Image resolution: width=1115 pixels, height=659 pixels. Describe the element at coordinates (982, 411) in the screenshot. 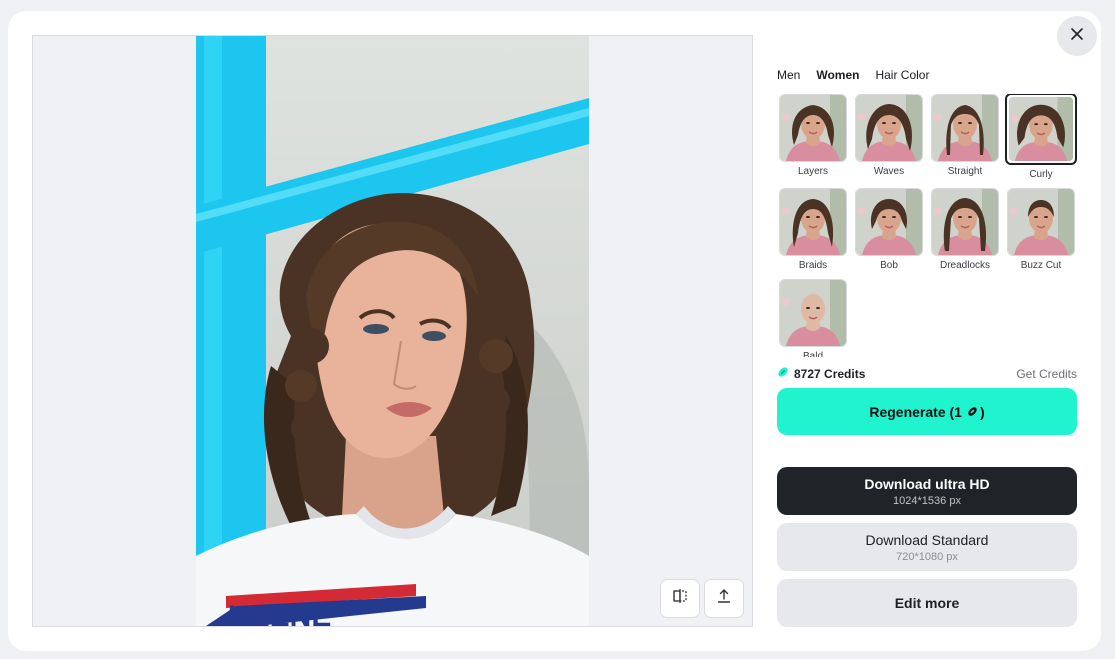

I see `regenerate-suffix: )` at that location.